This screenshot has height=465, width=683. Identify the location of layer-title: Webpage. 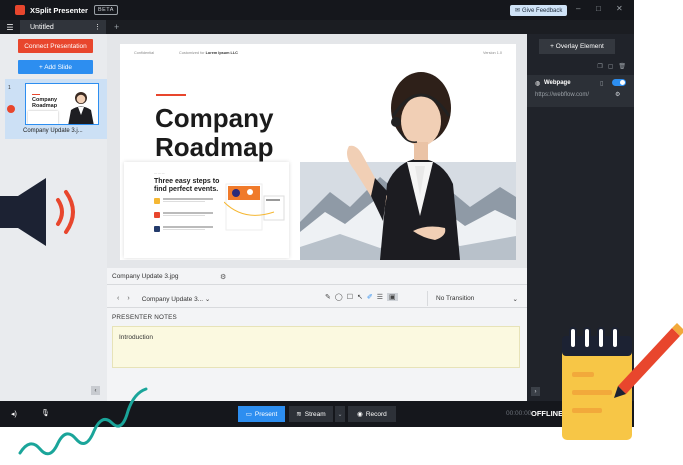
(557, 83).